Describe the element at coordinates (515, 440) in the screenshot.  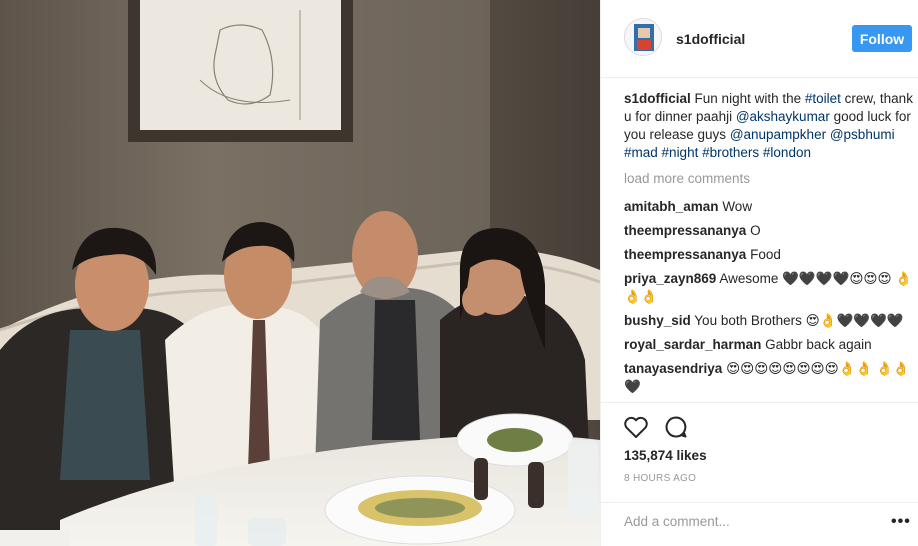
I see `plate-right` at that location.